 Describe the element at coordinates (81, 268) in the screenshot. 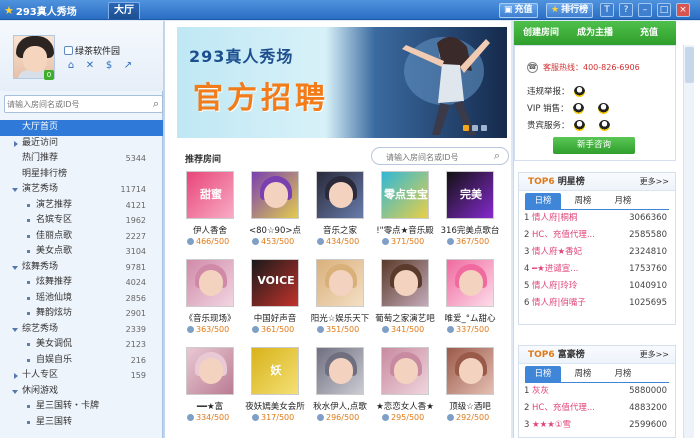

I see `sidebar-item: 炫舞秀场 9781` at that location.